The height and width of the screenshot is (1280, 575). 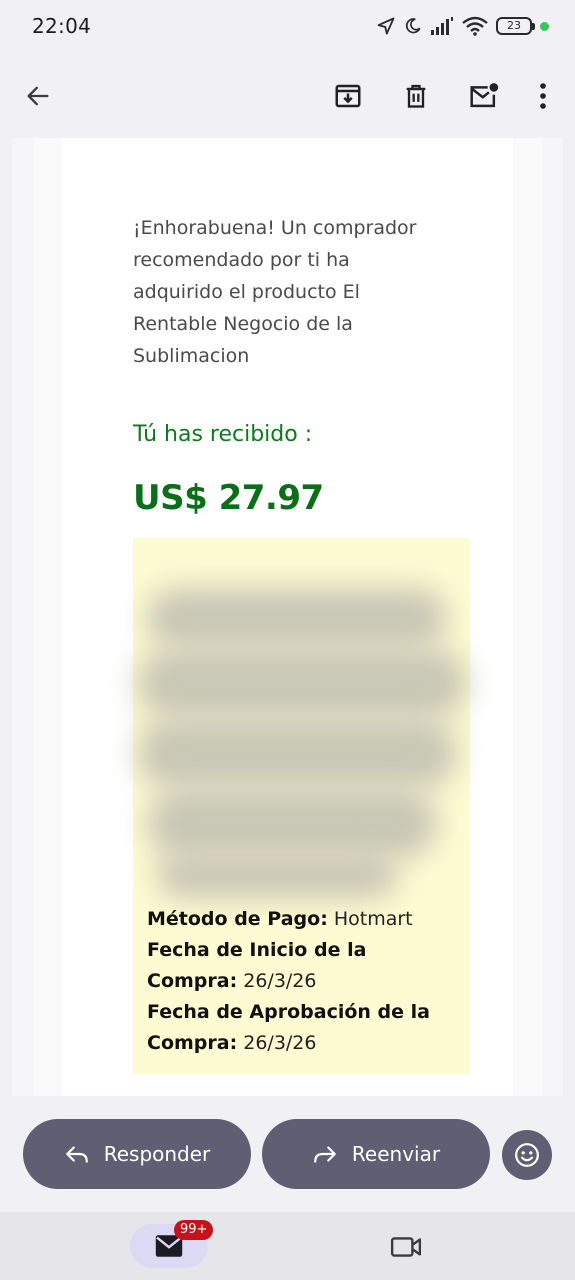 I want to click on action-bar: Responder Reenviar, so click(x=287, y=1154).